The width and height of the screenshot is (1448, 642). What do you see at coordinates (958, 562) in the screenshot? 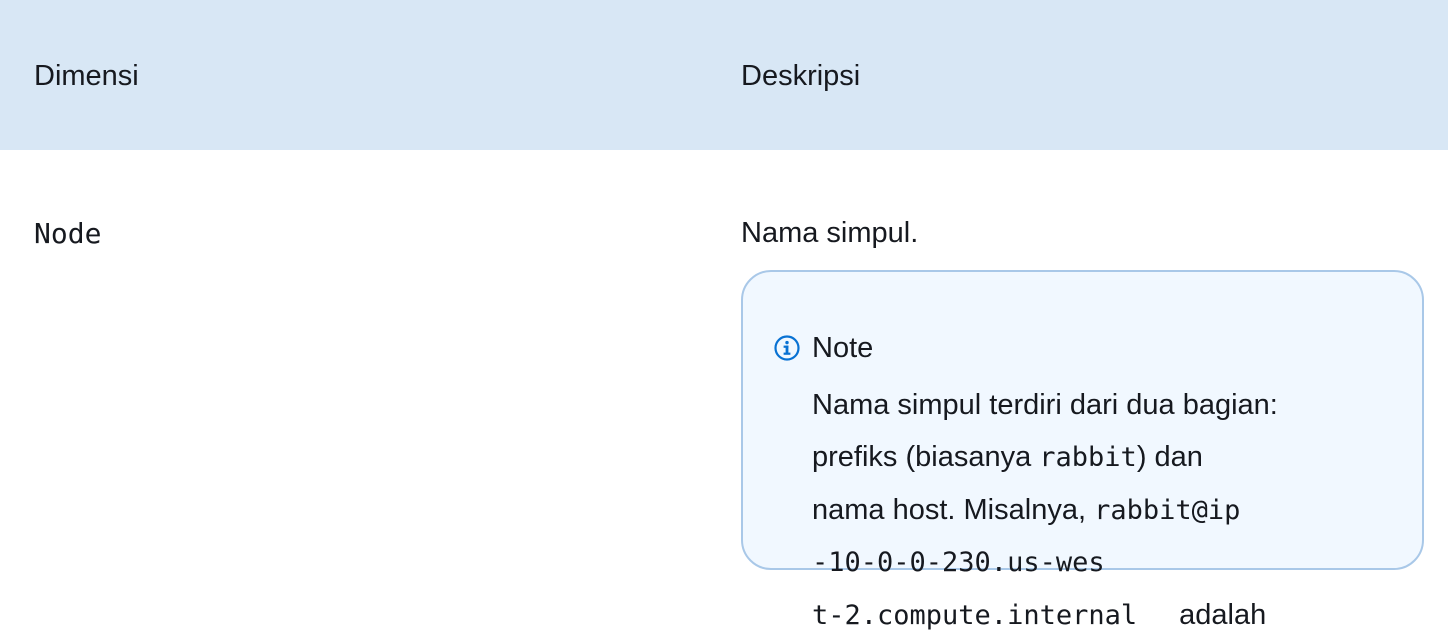
I see `code-example-cont: -10-0-0-230.us-wes` at bounding box center [958, 562].